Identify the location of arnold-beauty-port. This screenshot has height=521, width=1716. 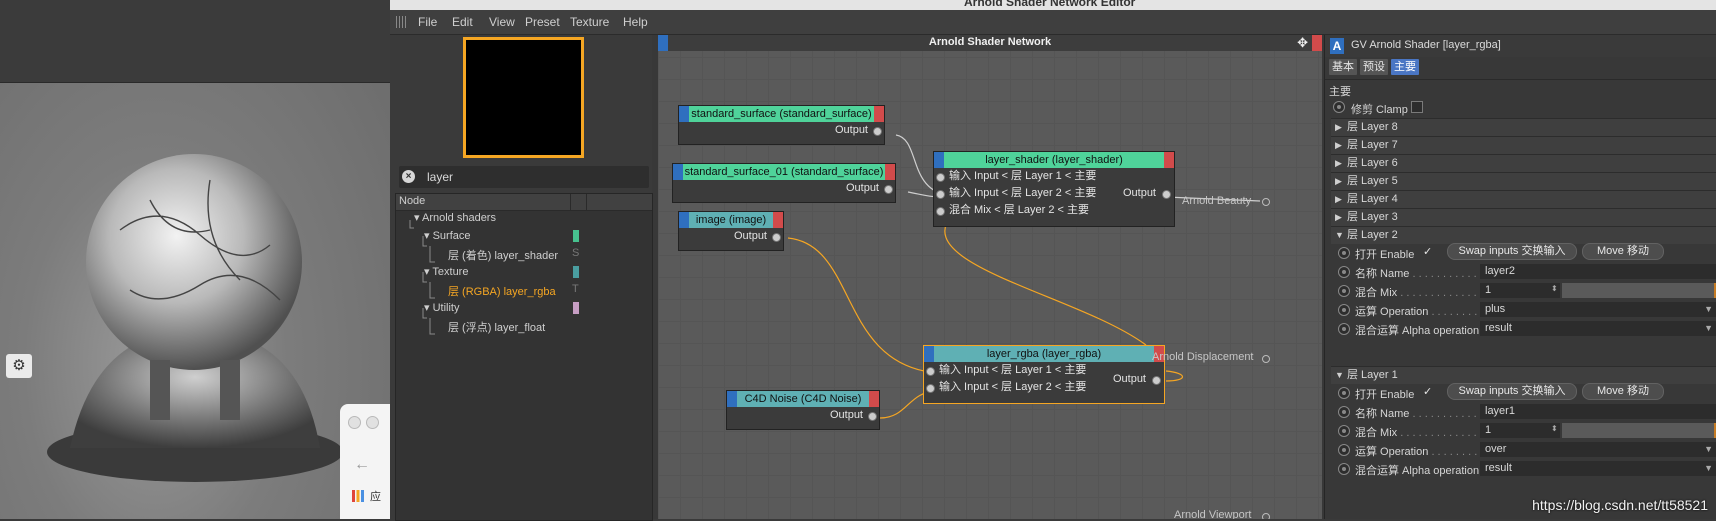
(1266, 202).